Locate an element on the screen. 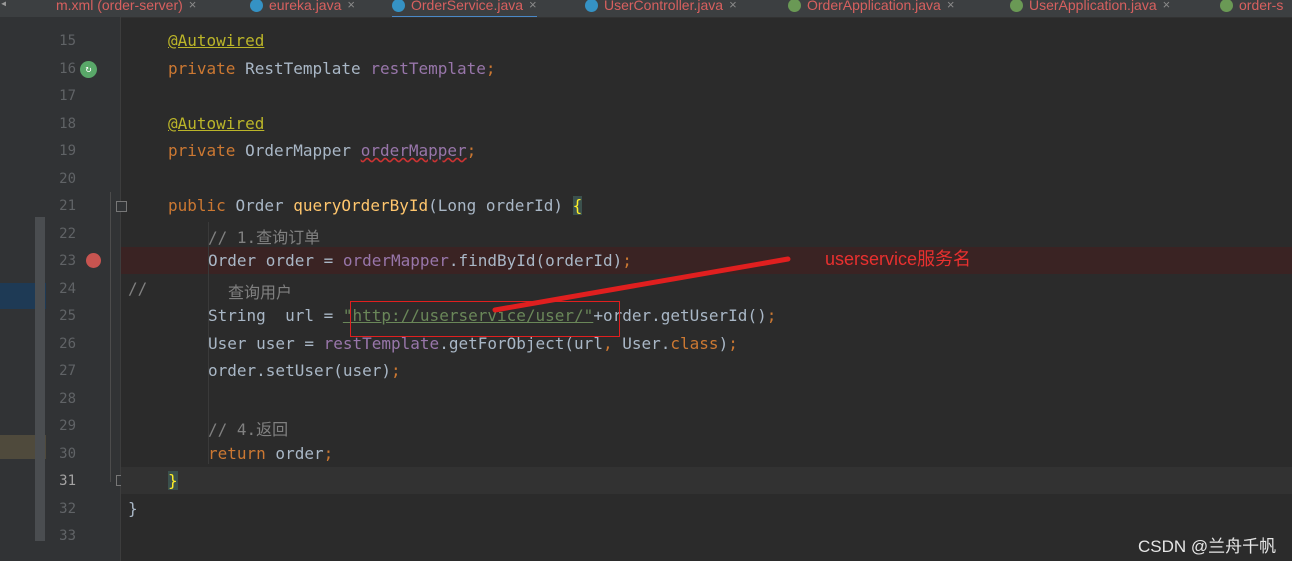 Image resolution: width=1292 pixels, height=561 pixels. watermark: CSDN @兰舟千帆 is located at coordinates (1207, 546).